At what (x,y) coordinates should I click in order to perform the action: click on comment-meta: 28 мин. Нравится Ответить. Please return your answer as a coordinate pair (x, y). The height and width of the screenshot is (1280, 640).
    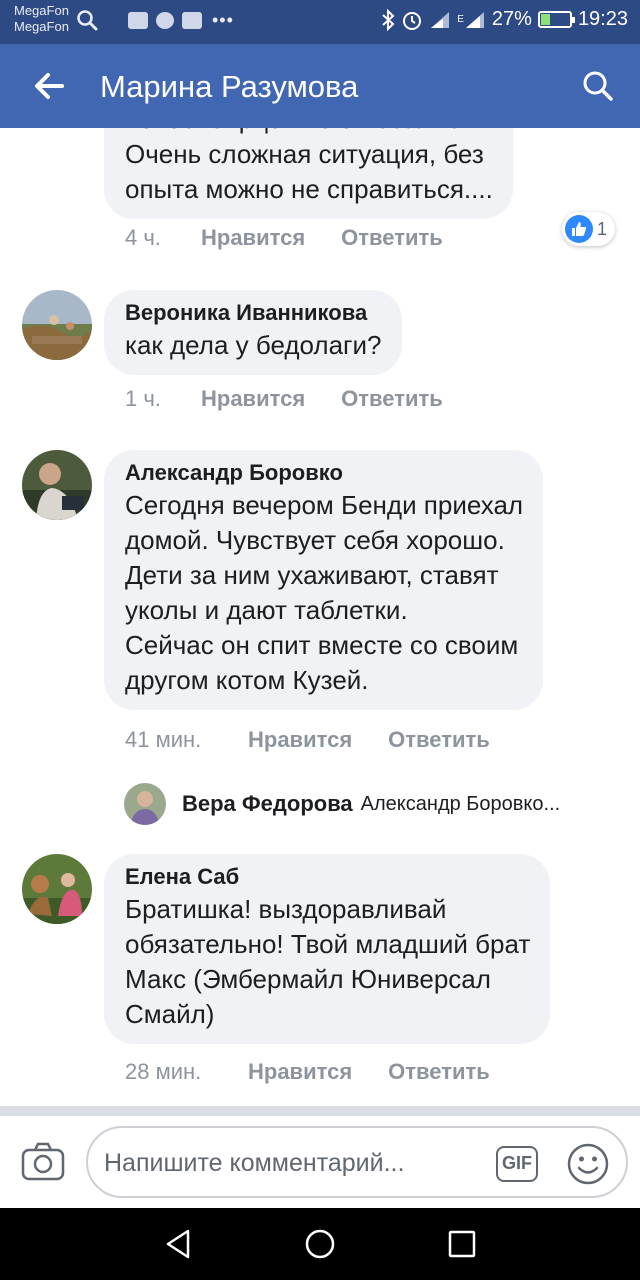
    Looking at the image, I should click on (307, 1072).